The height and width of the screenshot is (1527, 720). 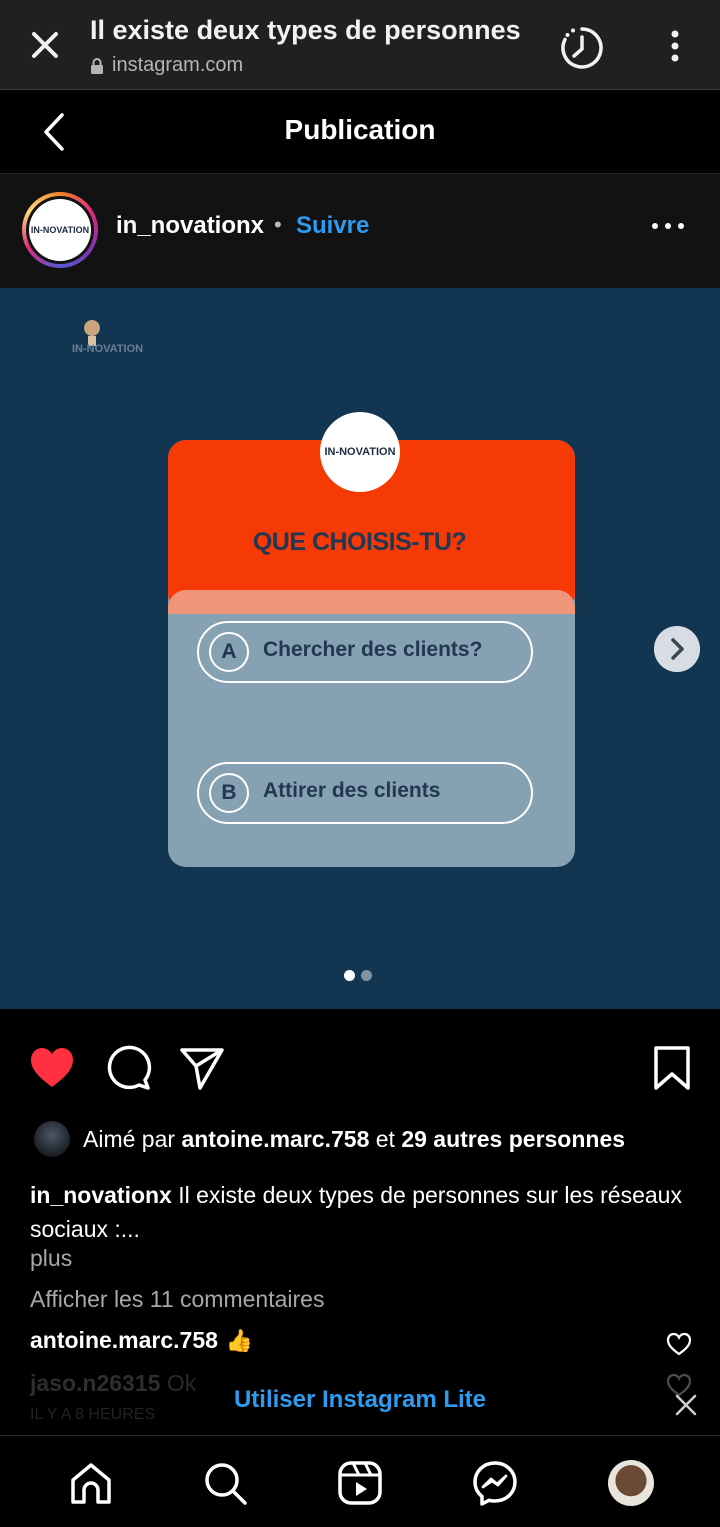 I want to click on likes-prefix: Aimé par, so click(x=129, y=1138).